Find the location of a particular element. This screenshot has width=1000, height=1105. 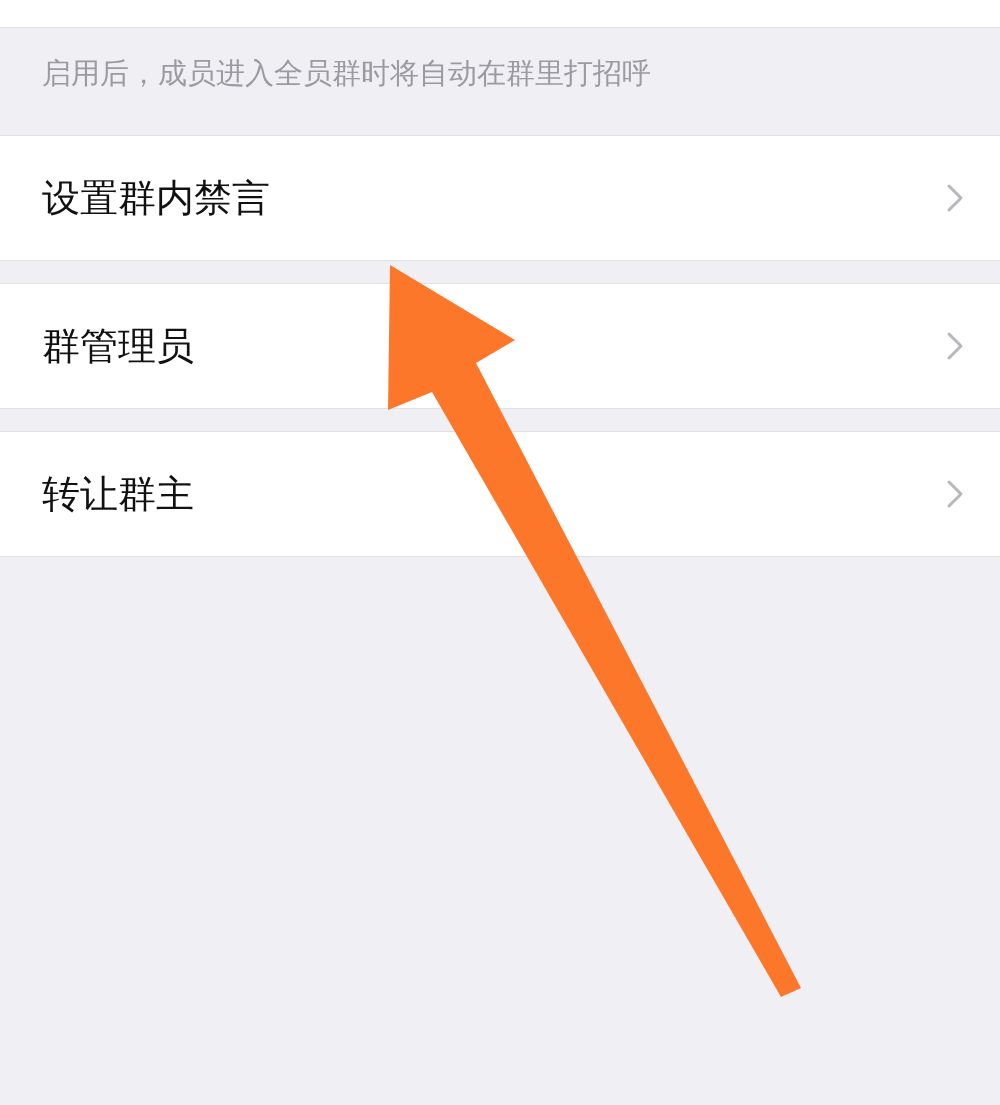

settings-row: 设置群内禁言 is located at coordinates (500, 198).